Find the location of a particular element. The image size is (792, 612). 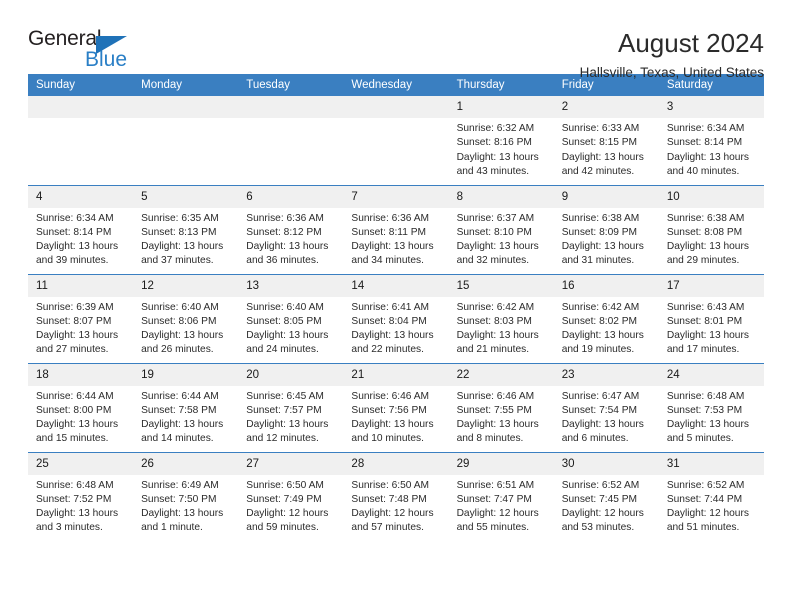

day-info-sunrise: Sunrise: 6:48 AM is located at coordinates (705, 396).